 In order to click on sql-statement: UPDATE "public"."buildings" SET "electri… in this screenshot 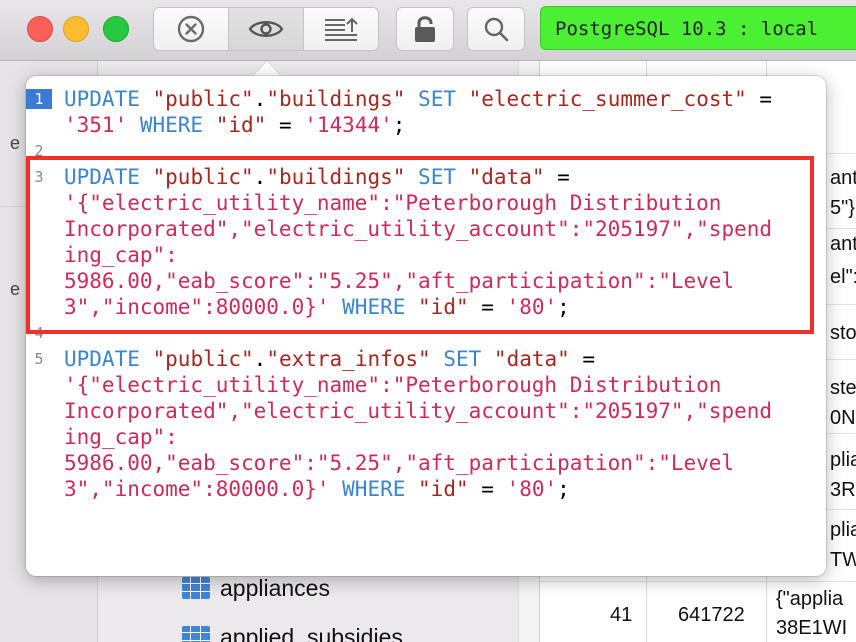, I will do `click(439, 112)`.